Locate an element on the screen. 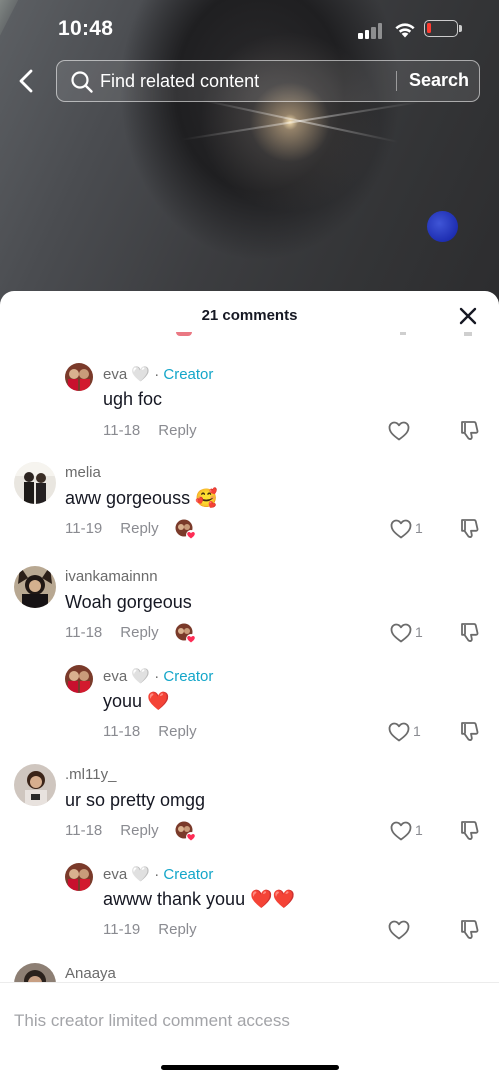 This screenshot has height=1080, width=499. battery-icon is located at coordinates (441, 28).